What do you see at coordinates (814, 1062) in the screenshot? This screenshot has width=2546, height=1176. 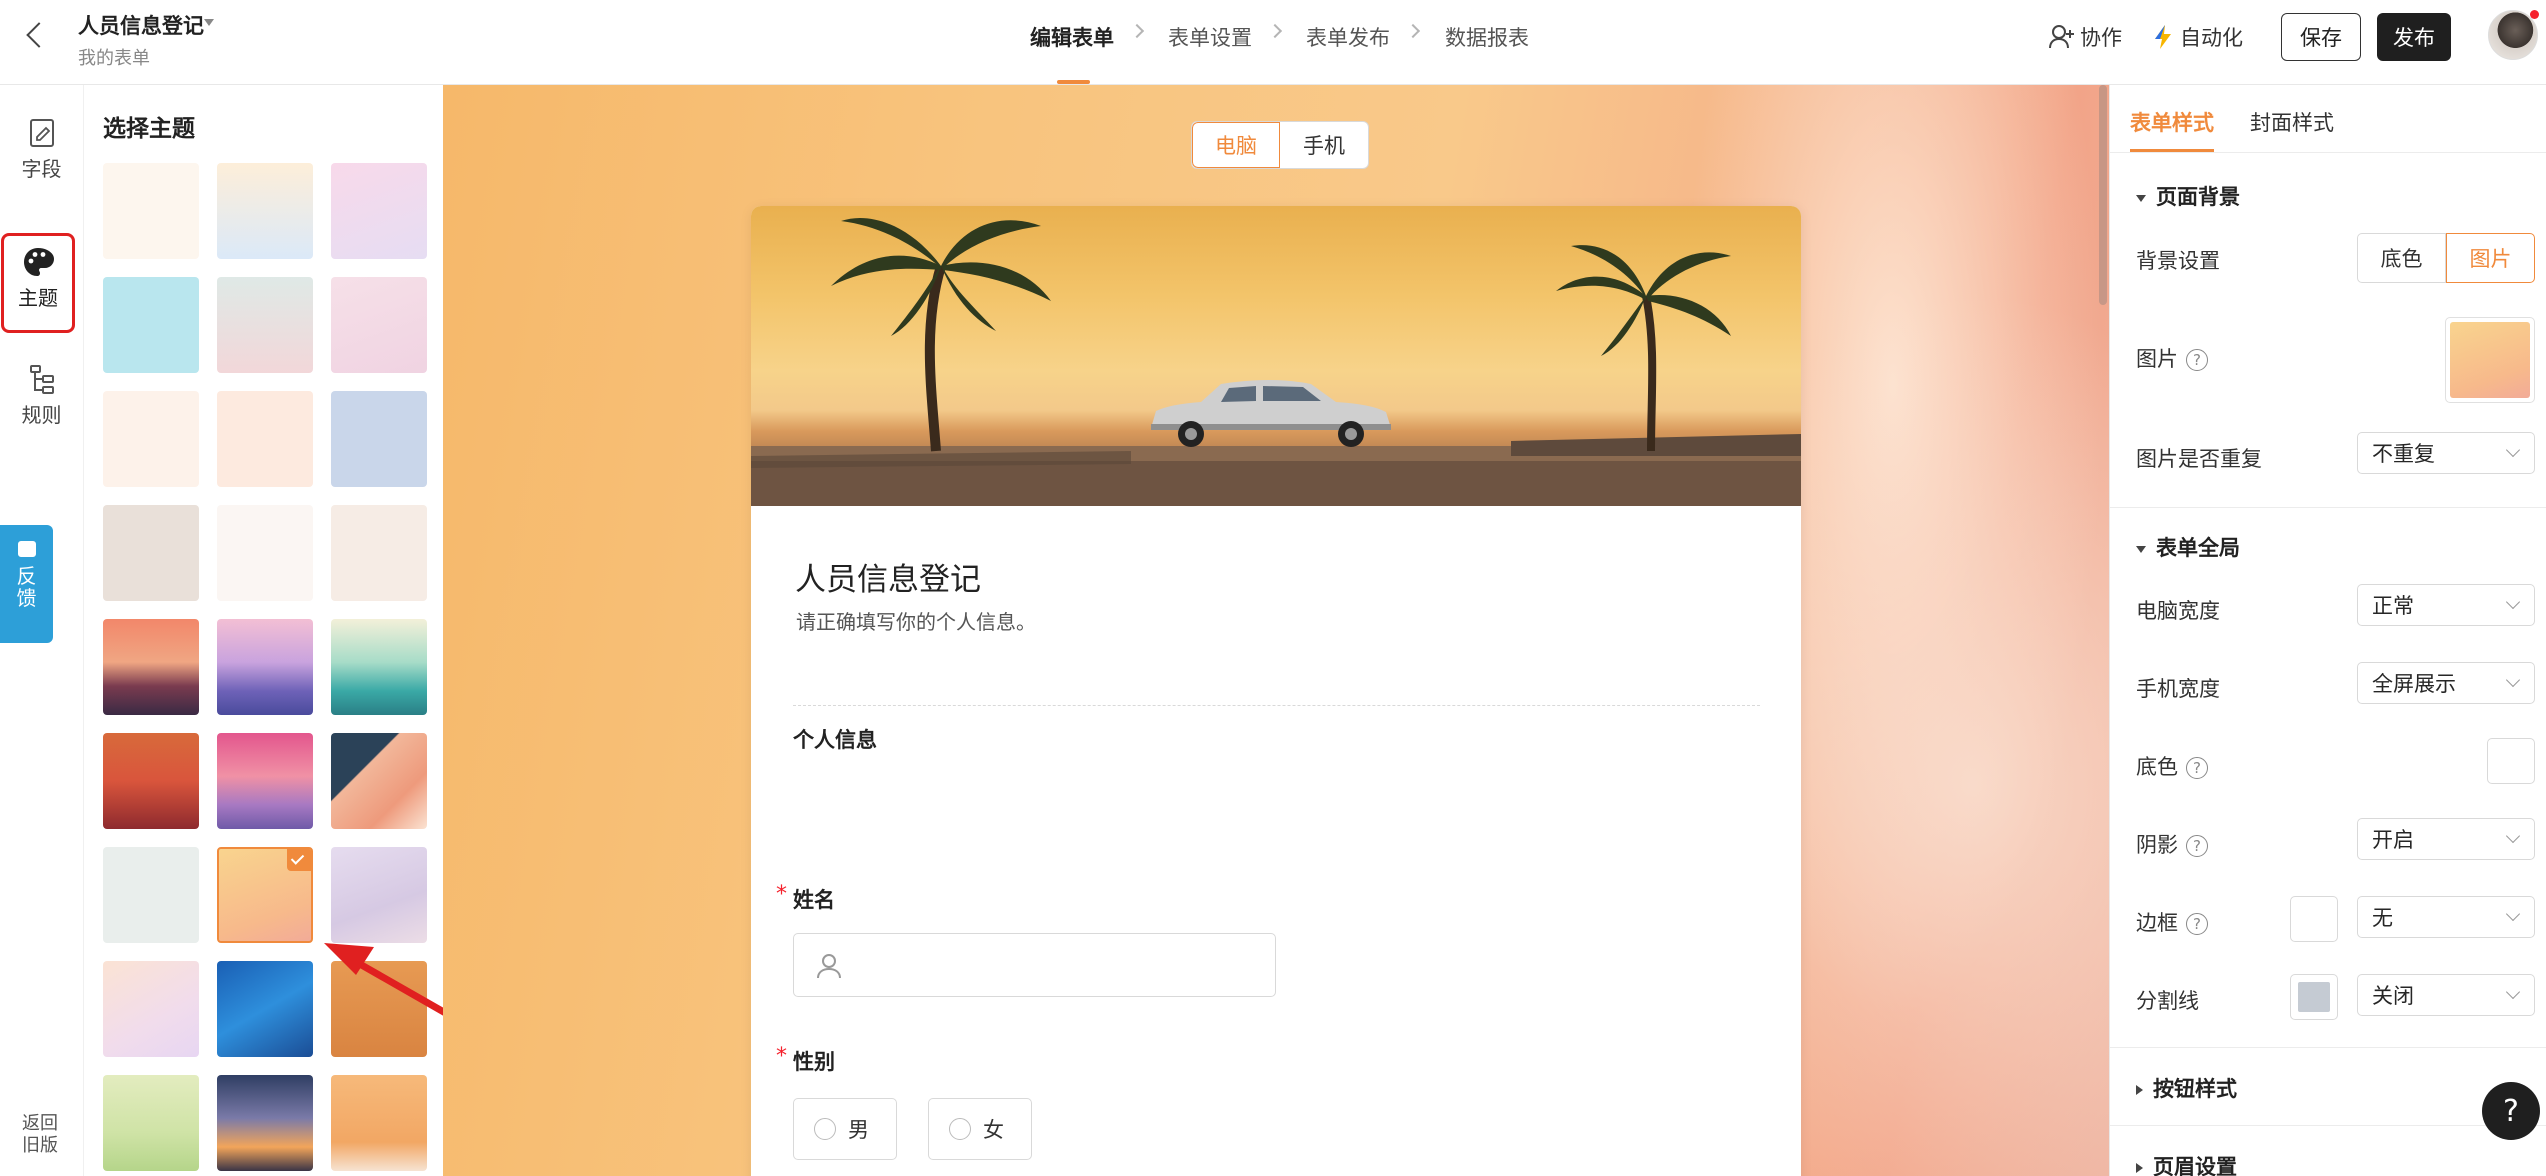 I see `gender-label: 性别` at bounding box center [814, 1062].